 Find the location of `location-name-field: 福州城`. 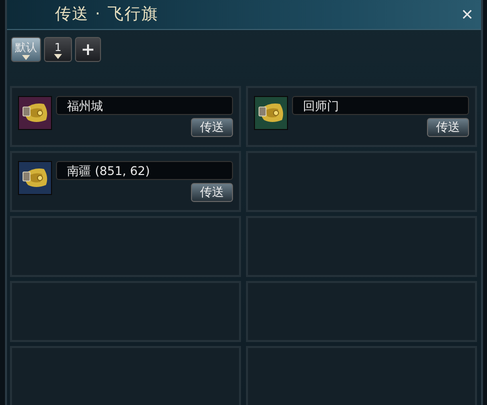

location-name-field: 福州城 is located at coordinates (144, 105).